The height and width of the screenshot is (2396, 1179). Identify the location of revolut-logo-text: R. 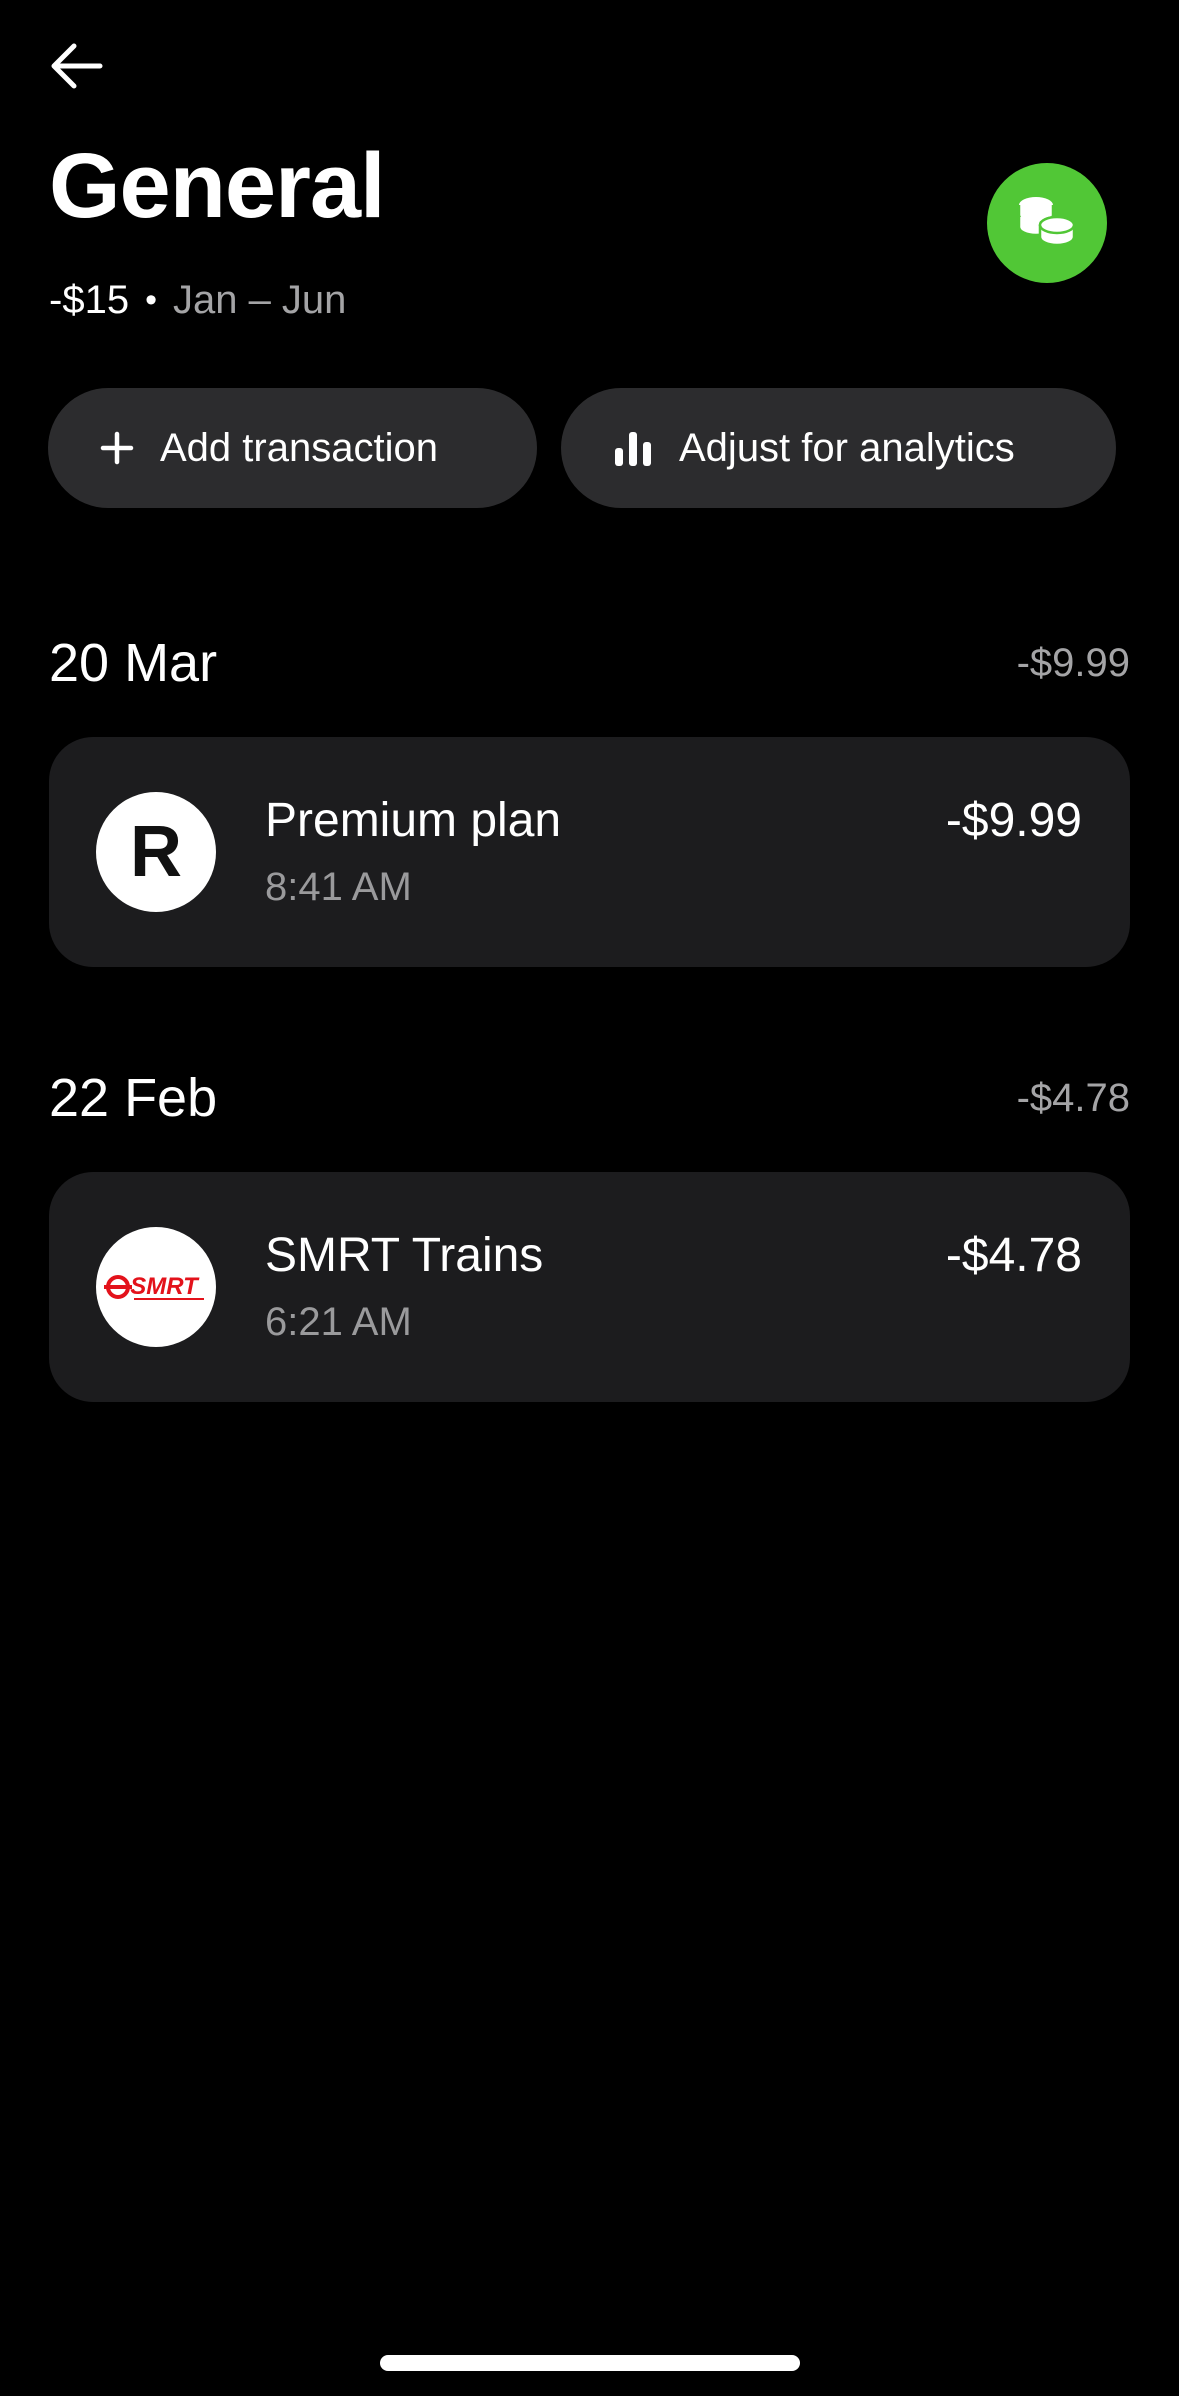
(156, 852).